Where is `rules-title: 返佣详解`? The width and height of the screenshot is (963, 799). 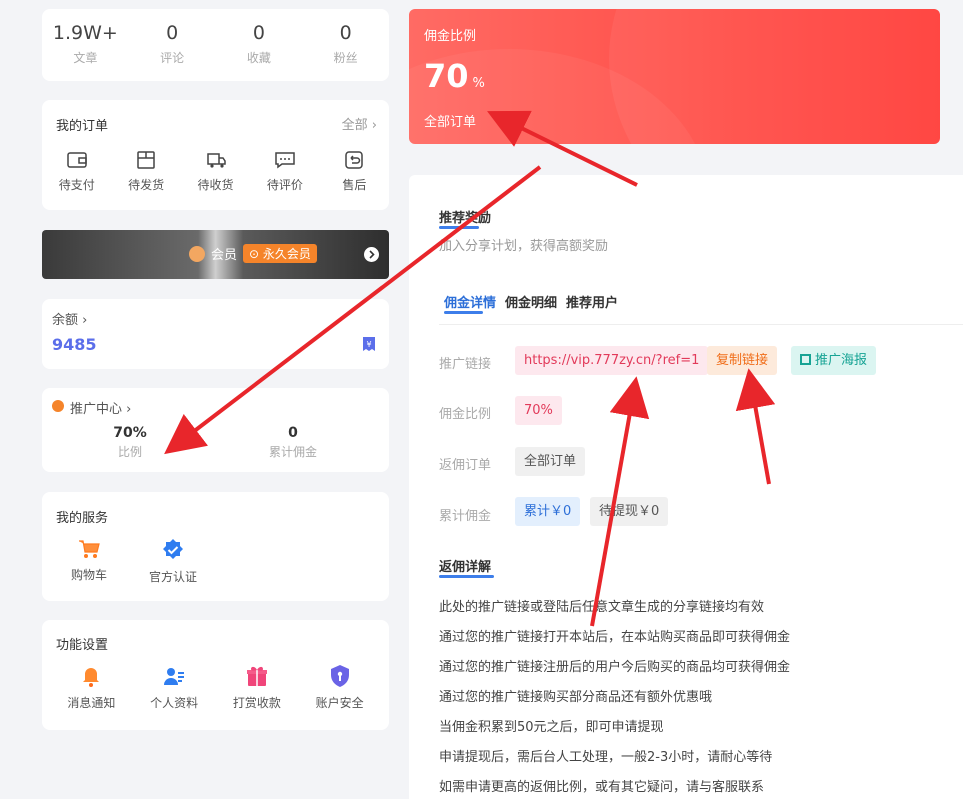
rules-title: 返佣详解 is located at coordinates (465, 567).